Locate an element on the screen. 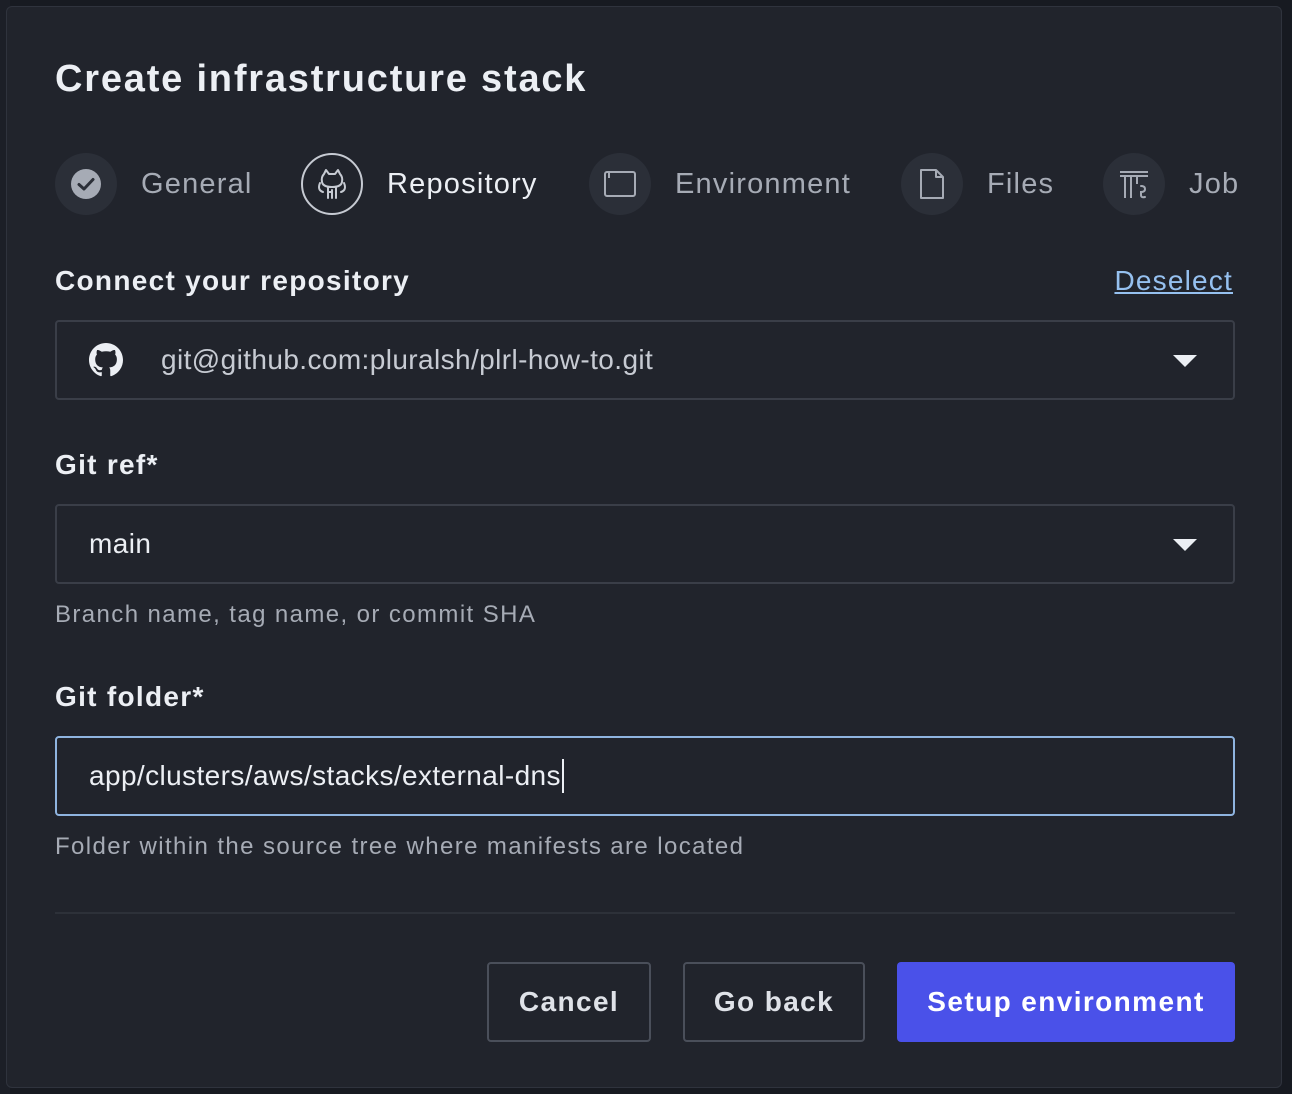  job-icon is located at coordinates (1134, 185).